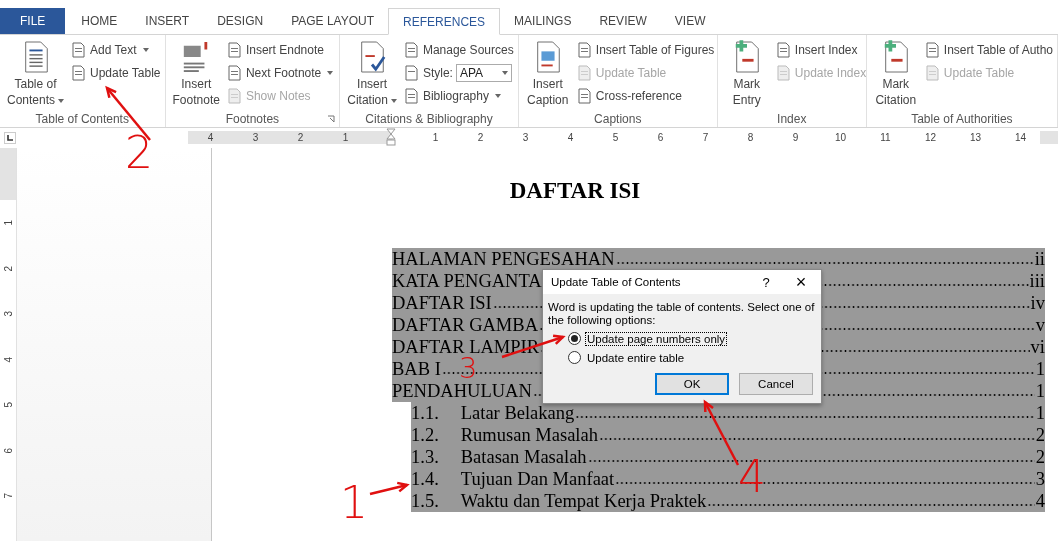 The image size is (1058, 541). Describe the element at coordinates (537, 479) in the screenshot. I see `toc-title: Tujuan Dan Manfaat` at that location.